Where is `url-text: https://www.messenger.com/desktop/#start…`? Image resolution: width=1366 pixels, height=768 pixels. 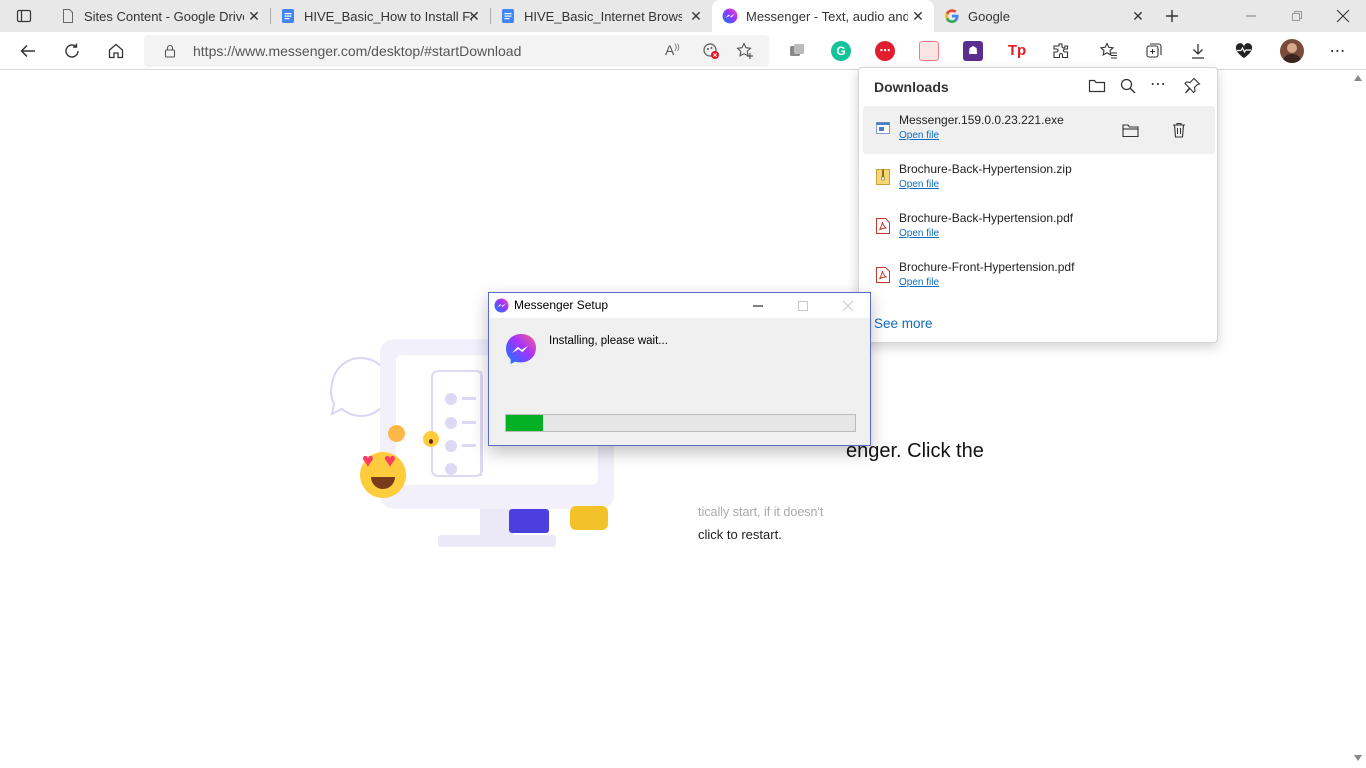
url-text: https://www.messenger.com/desktop/#start… is located at coordinates (357, 51).